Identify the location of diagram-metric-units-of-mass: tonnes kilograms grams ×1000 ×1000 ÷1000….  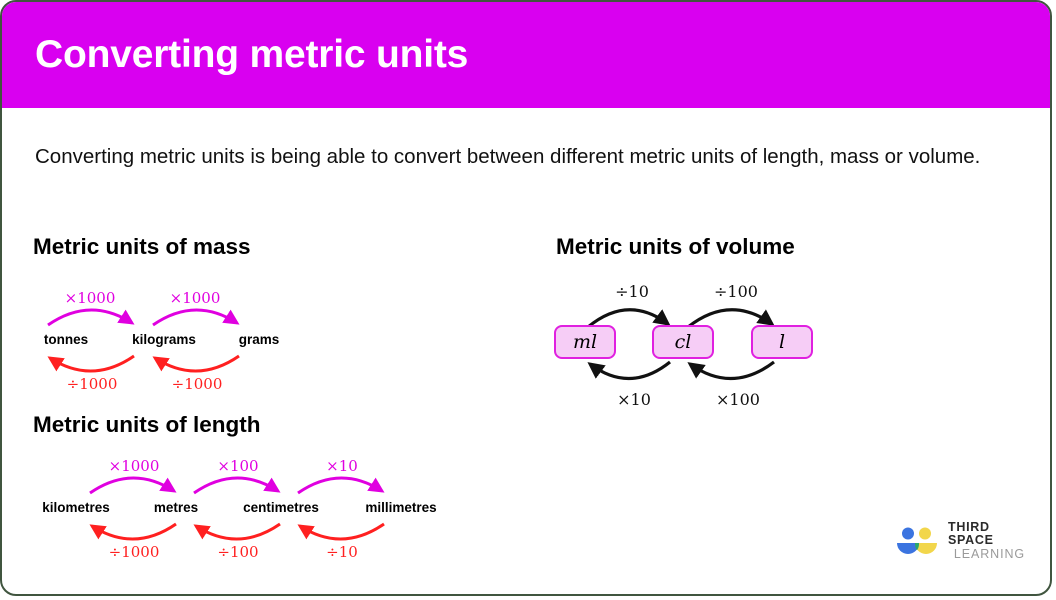
(172, 339).